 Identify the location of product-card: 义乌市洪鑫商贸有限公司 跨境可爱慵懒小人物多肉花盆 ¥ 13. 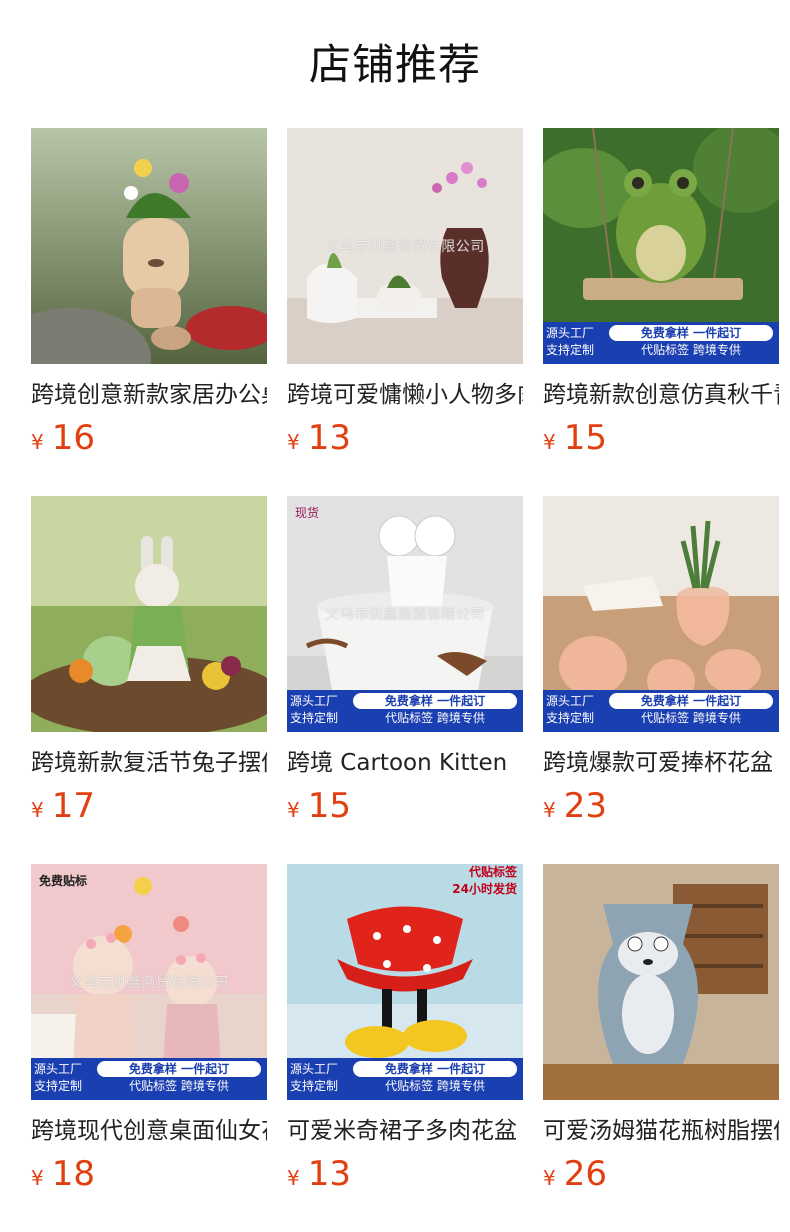
(405, 312).